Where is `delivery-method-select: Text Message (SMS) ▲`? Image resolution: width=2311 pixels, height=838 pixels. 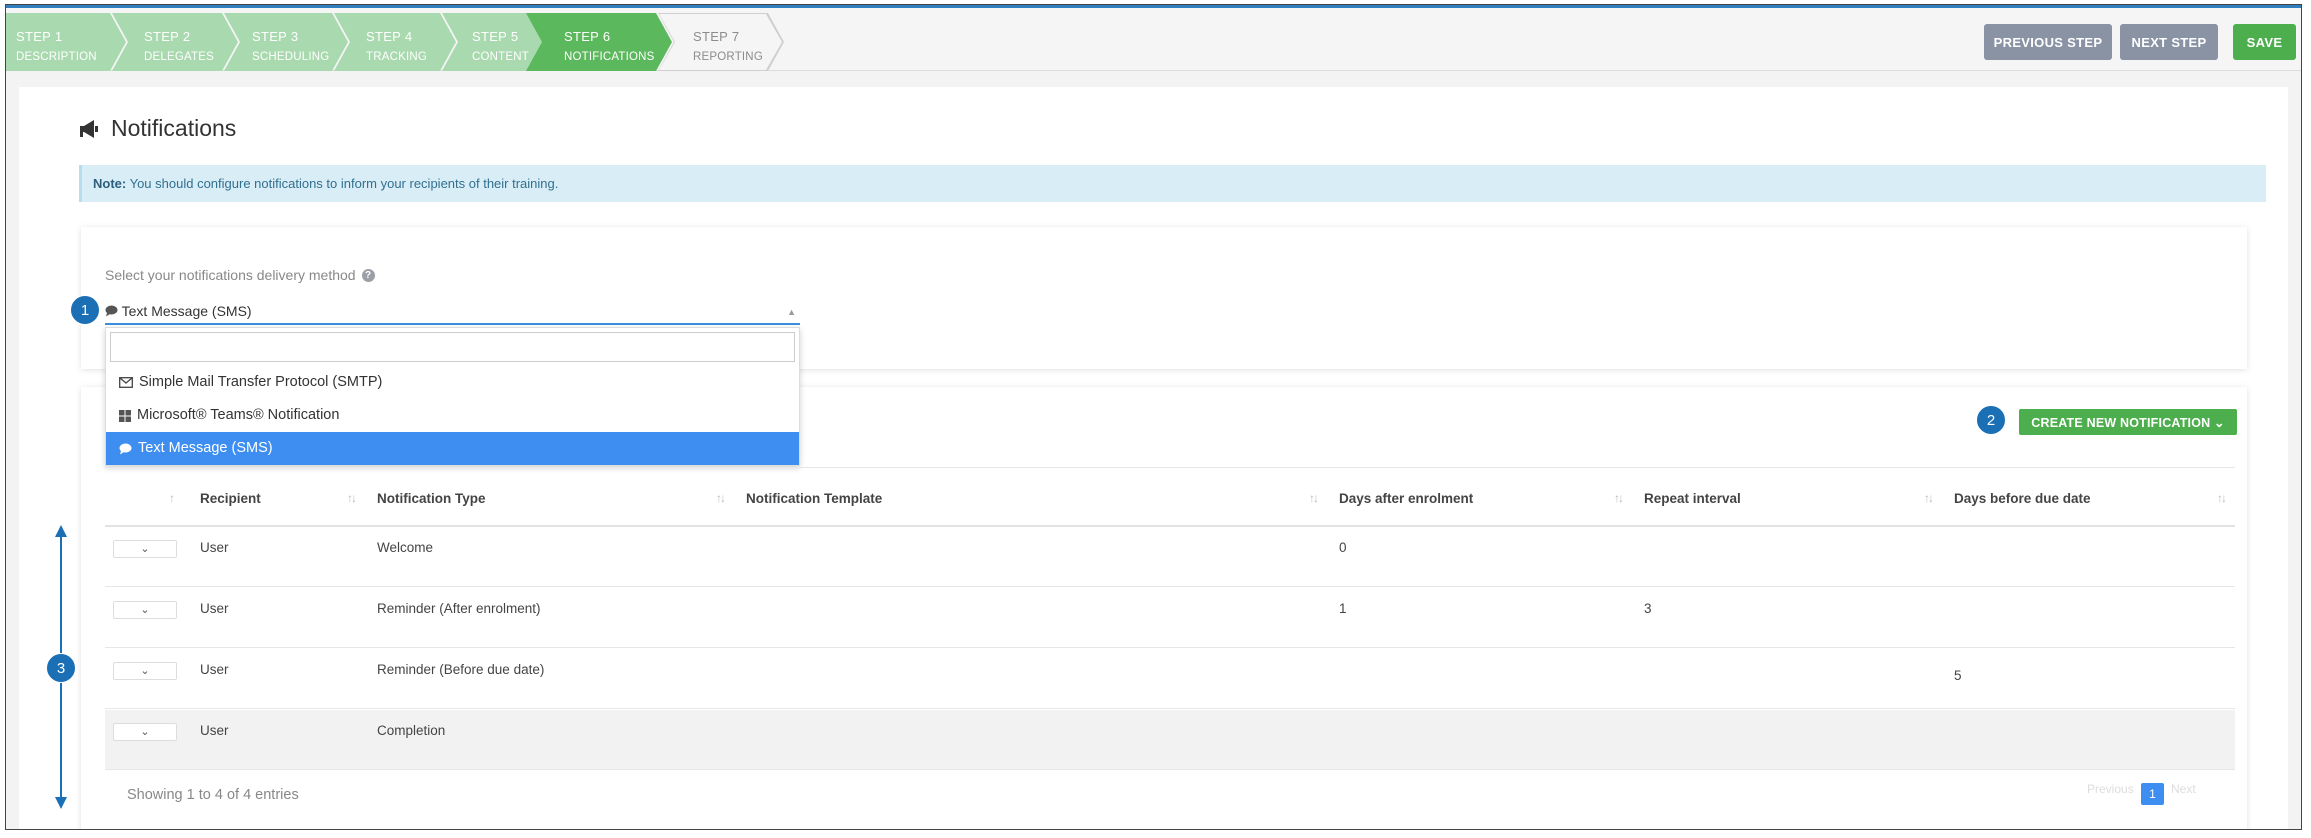 delivery-method-select: Text Message (SMS) ▲ is located at coordinates (452, 312).